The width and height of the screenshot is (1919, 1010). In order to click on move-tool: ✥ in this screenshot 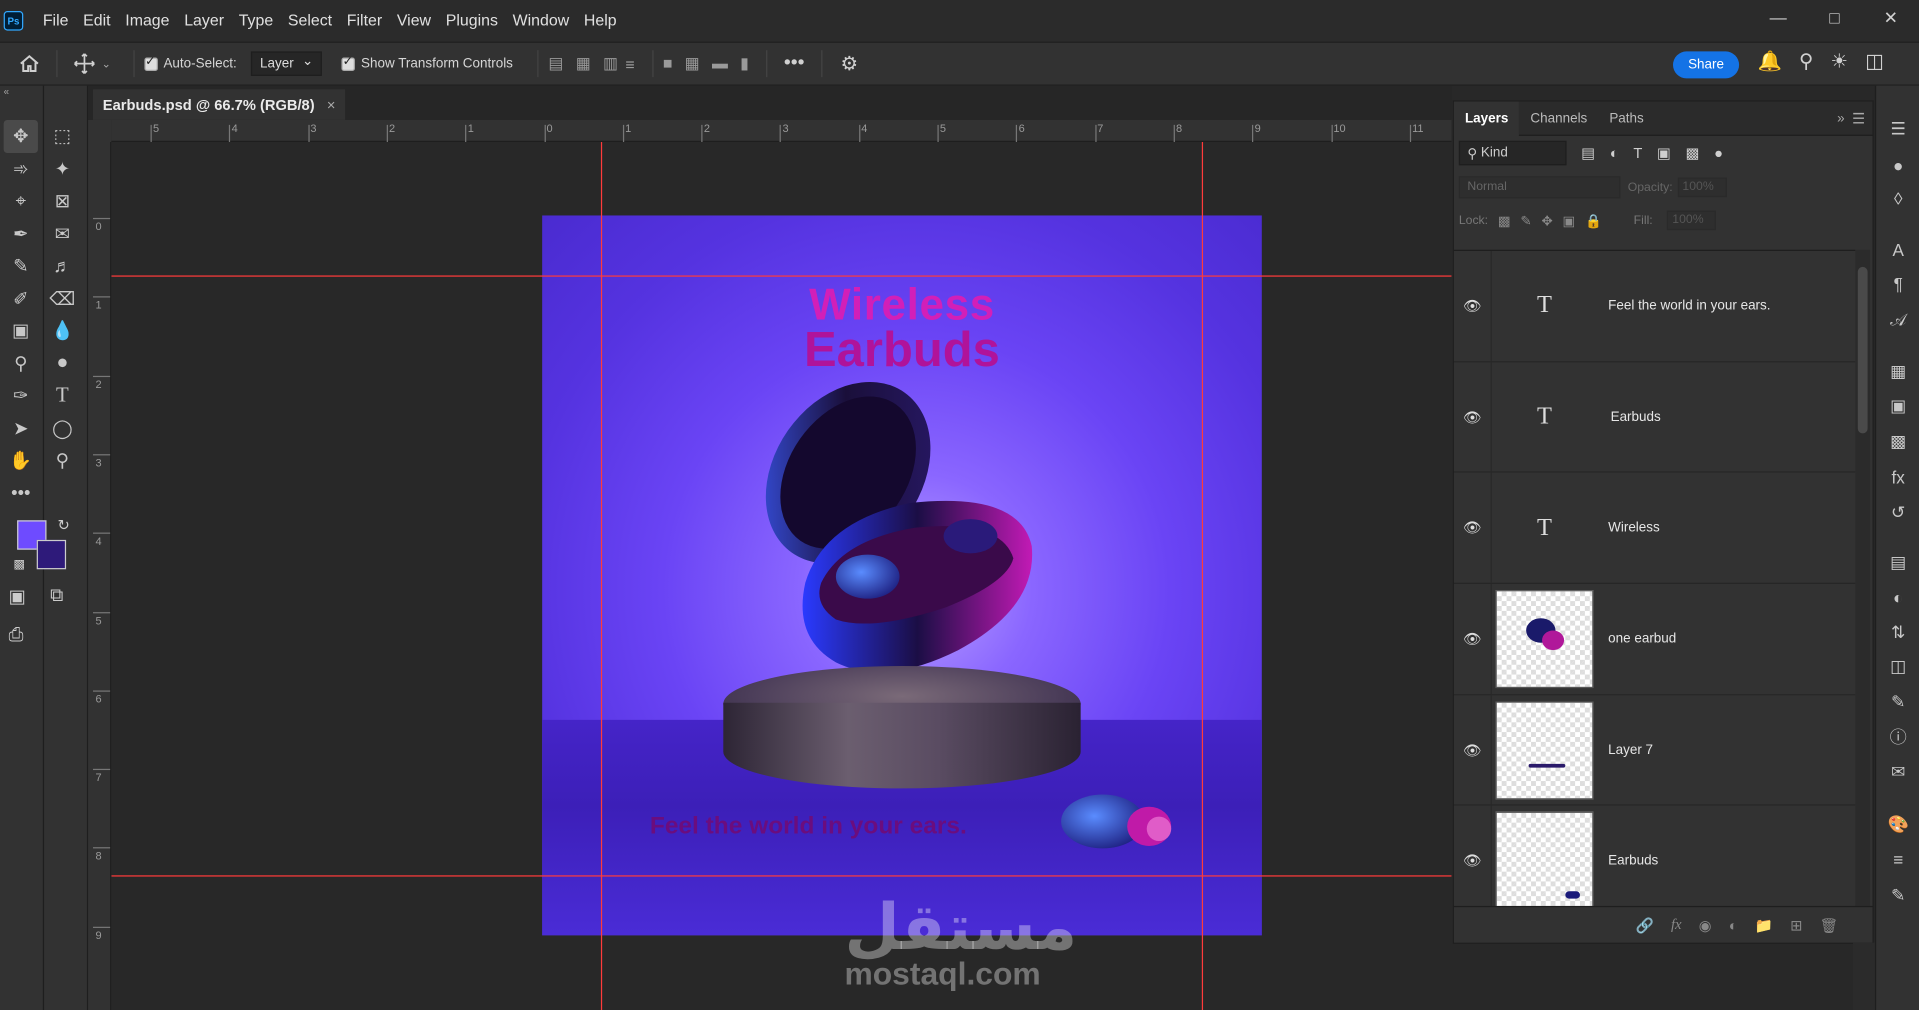, I will do `click(20, 136)`.